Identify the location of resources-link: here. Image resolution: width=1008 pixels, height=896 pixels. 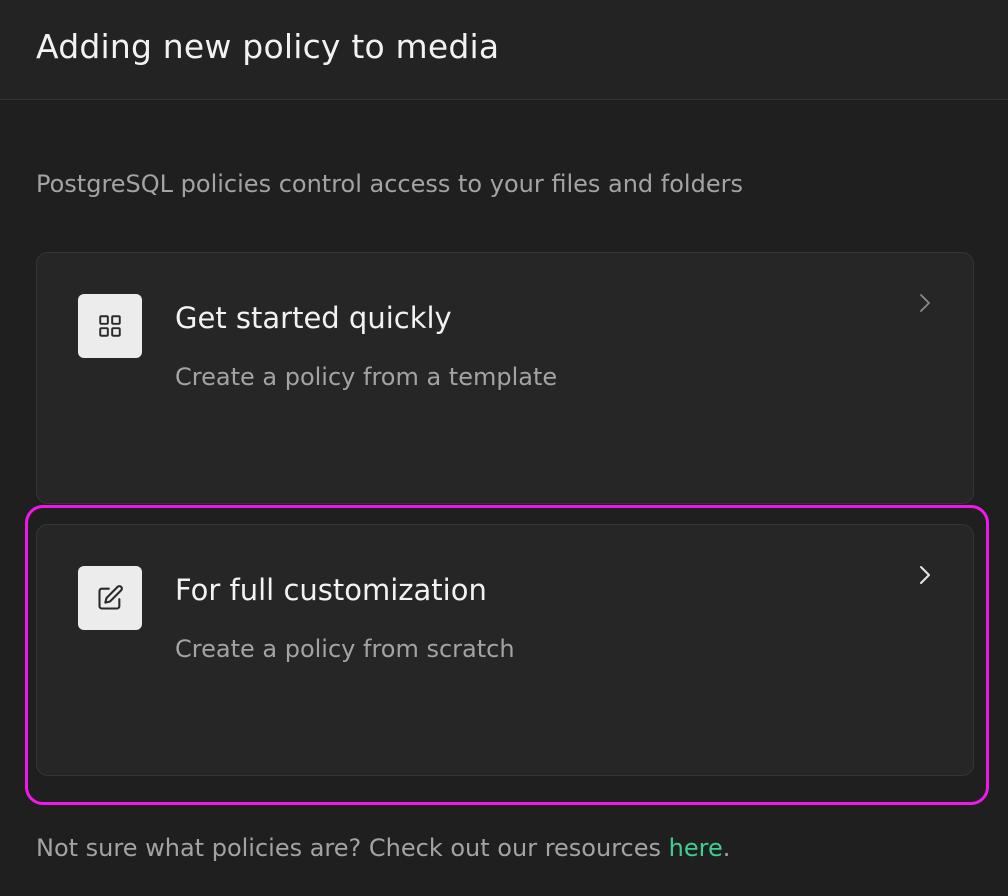
(696, 848).